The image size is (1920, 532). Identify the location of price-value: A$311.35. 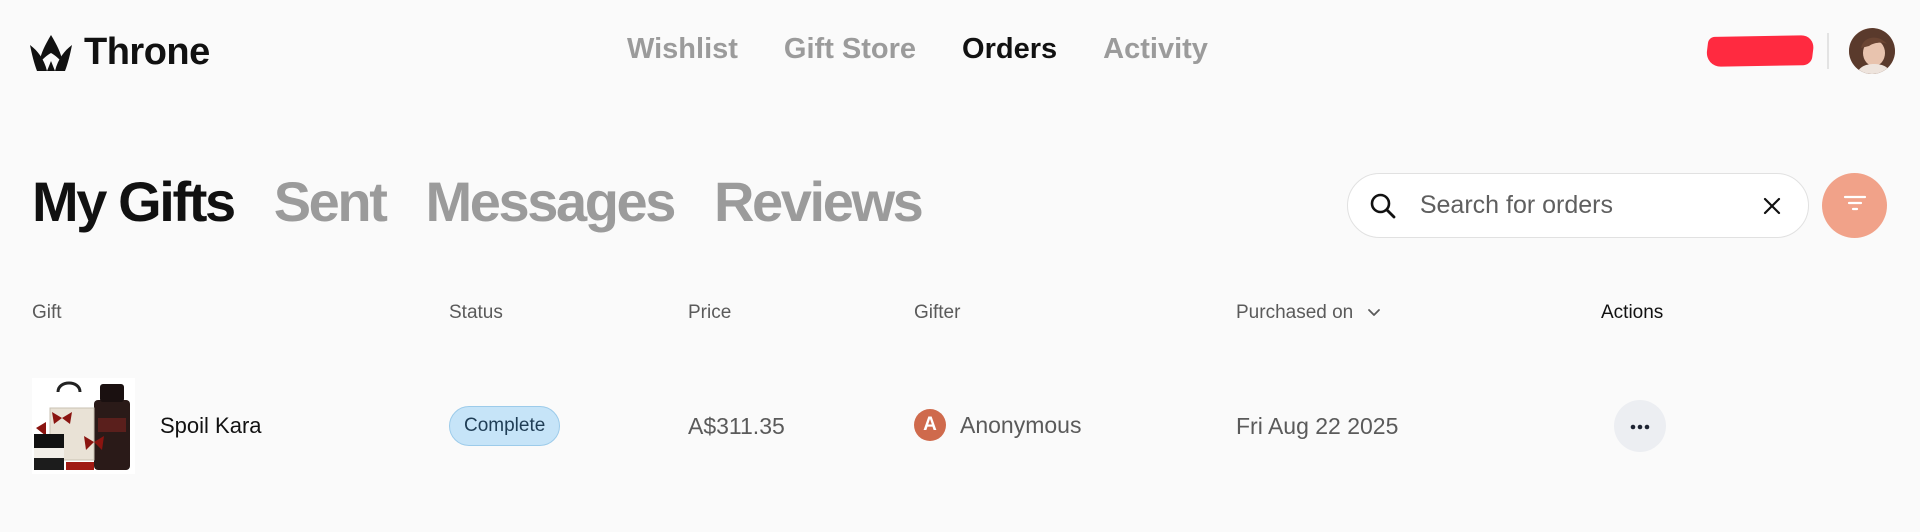
(736, 426).